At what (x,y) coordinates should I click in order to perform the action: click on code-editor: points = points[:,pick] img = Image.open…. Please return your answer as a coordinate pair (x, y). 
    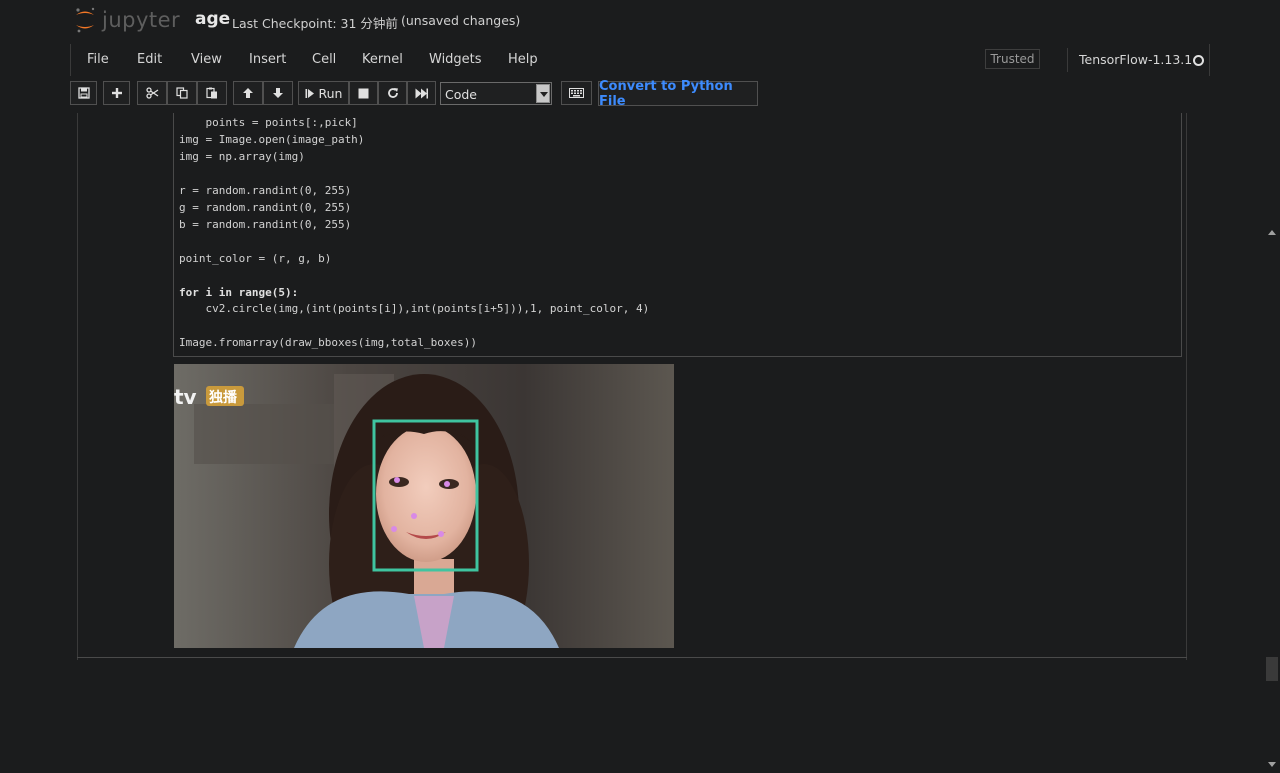
    Looking at the image, I should click on (414, 233).